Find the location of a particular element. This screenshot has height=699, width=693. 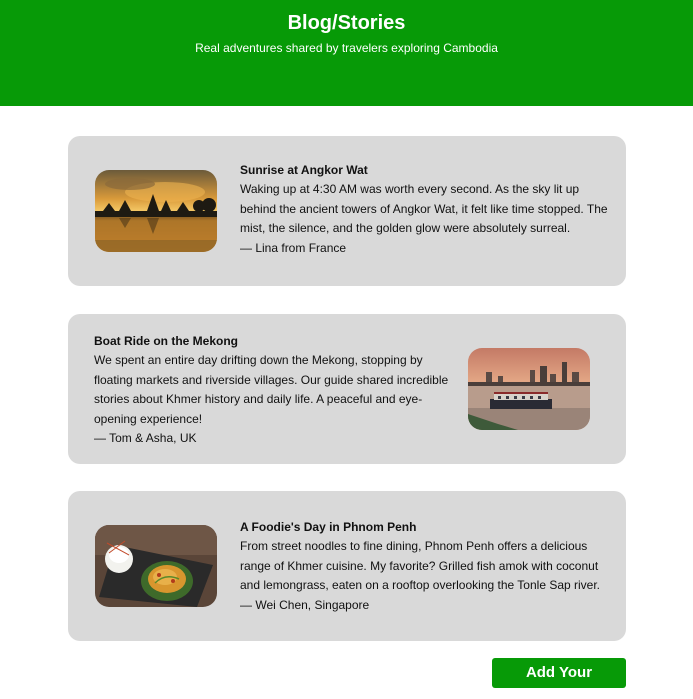

add-your-story-button: Add Your is located at coordinates (559, 673).